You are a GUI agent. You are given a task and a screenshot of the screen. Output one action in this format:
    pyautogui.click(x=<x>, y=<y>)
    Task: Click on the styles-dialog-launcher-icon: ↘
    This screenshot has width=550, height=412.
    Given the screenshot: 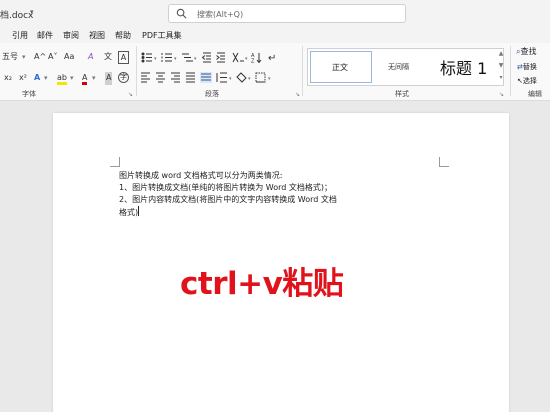 What is the action you would take?
    pyautogui.click(x=501, y=94)
    